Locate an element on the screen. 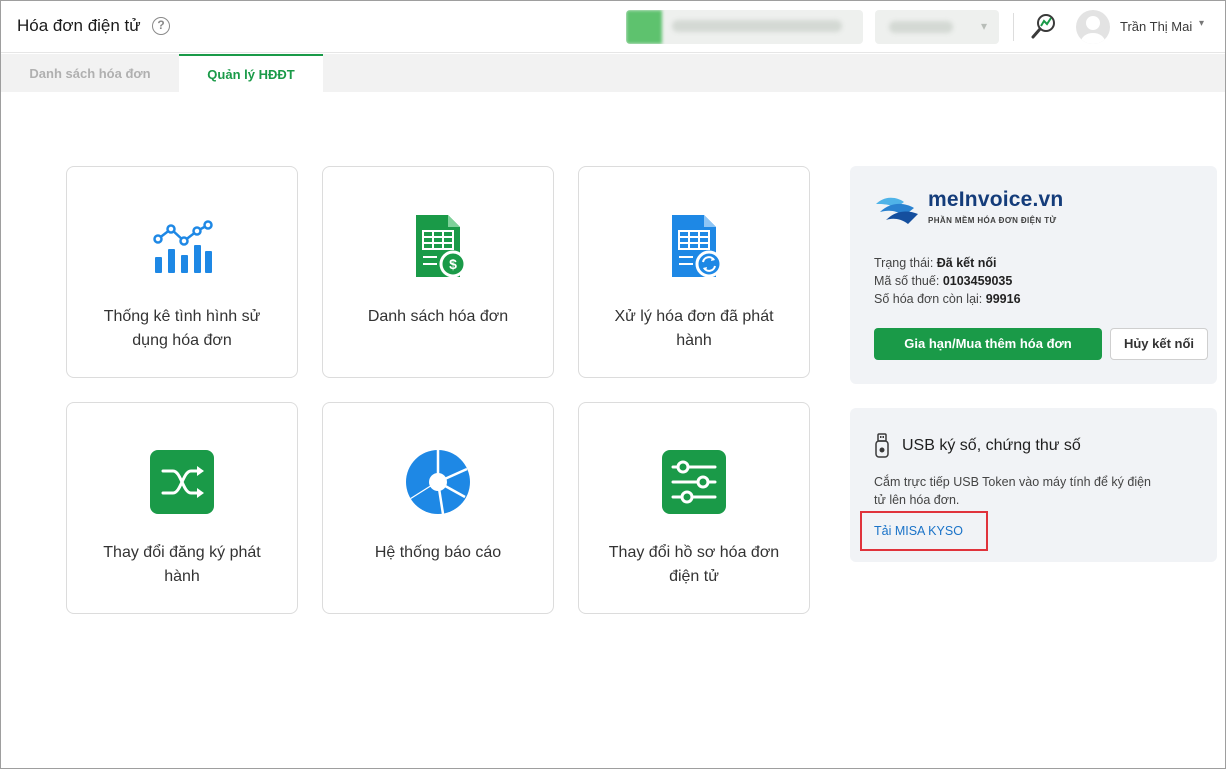 The height and width of the screenshot is (769, 1226). card-process-issued-invoice: Xử lý hóa đơn đã phát hành is located at coordinates (694, 272).